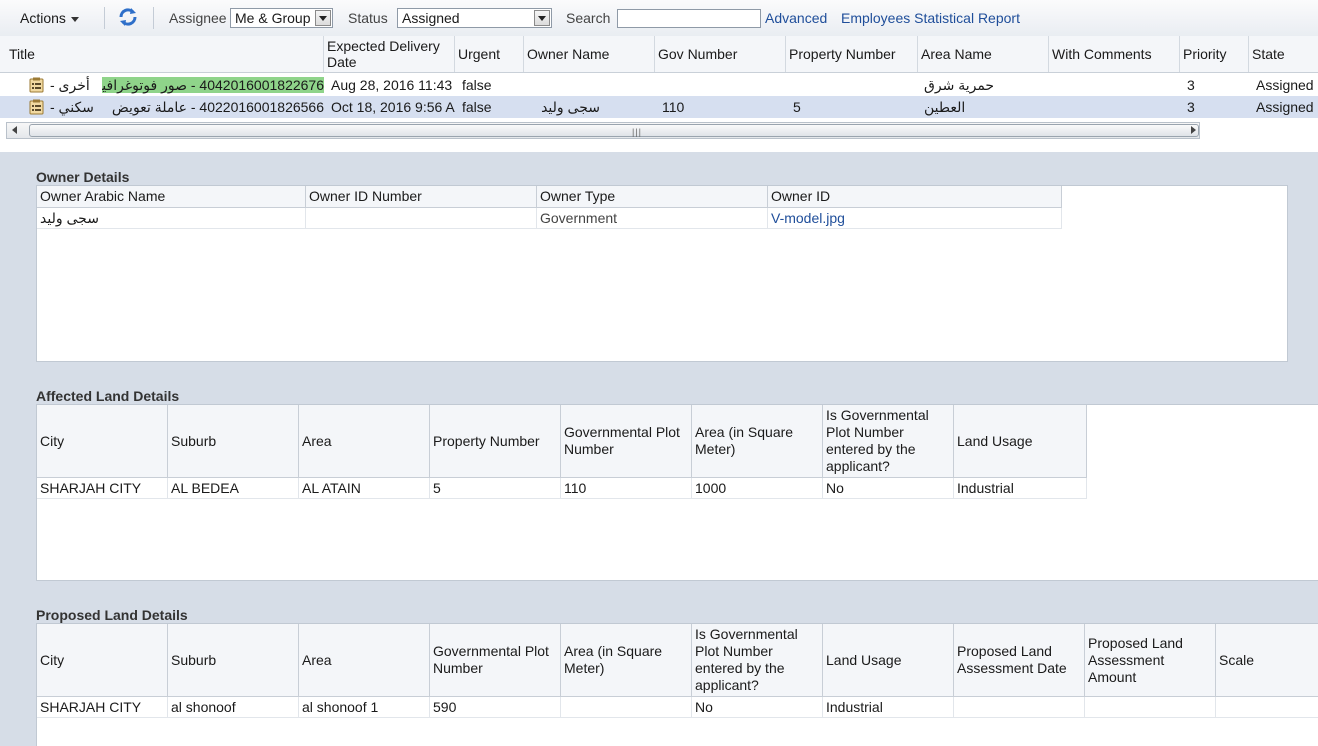  Describe the element at coordinates (495, 660) in the screenshot. I see `proposed-col-gov-plot: Governmental Plot Number` at that location.